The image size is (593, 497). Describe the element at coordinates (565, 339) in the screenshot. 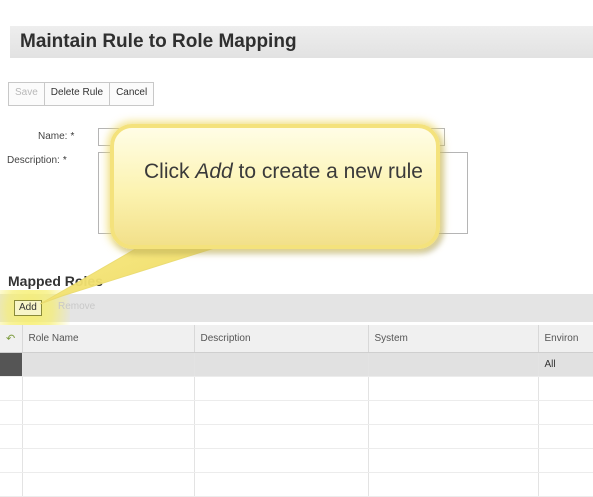

I see `column-environment: Environ` at that location.